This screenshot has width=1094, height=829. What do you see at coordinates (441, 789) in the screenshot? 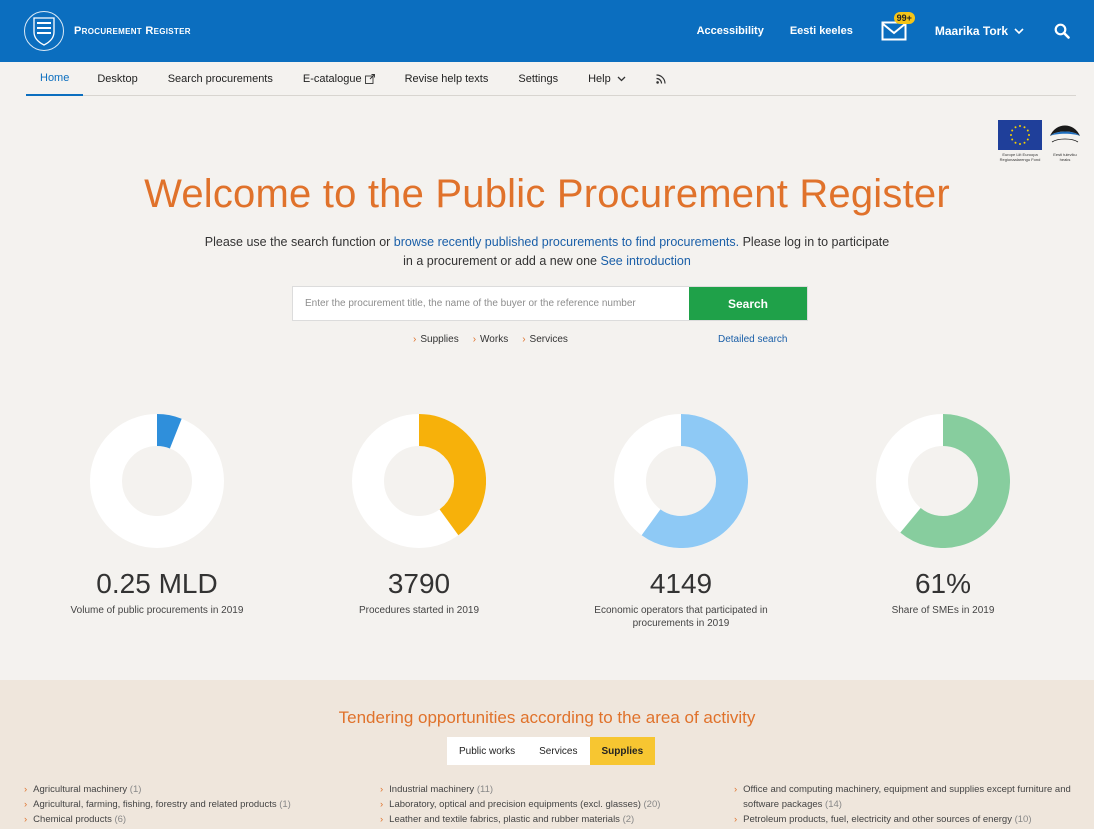
I see `activity-item-label: Industrial machinery (11)` at bounding box center [441, 789].